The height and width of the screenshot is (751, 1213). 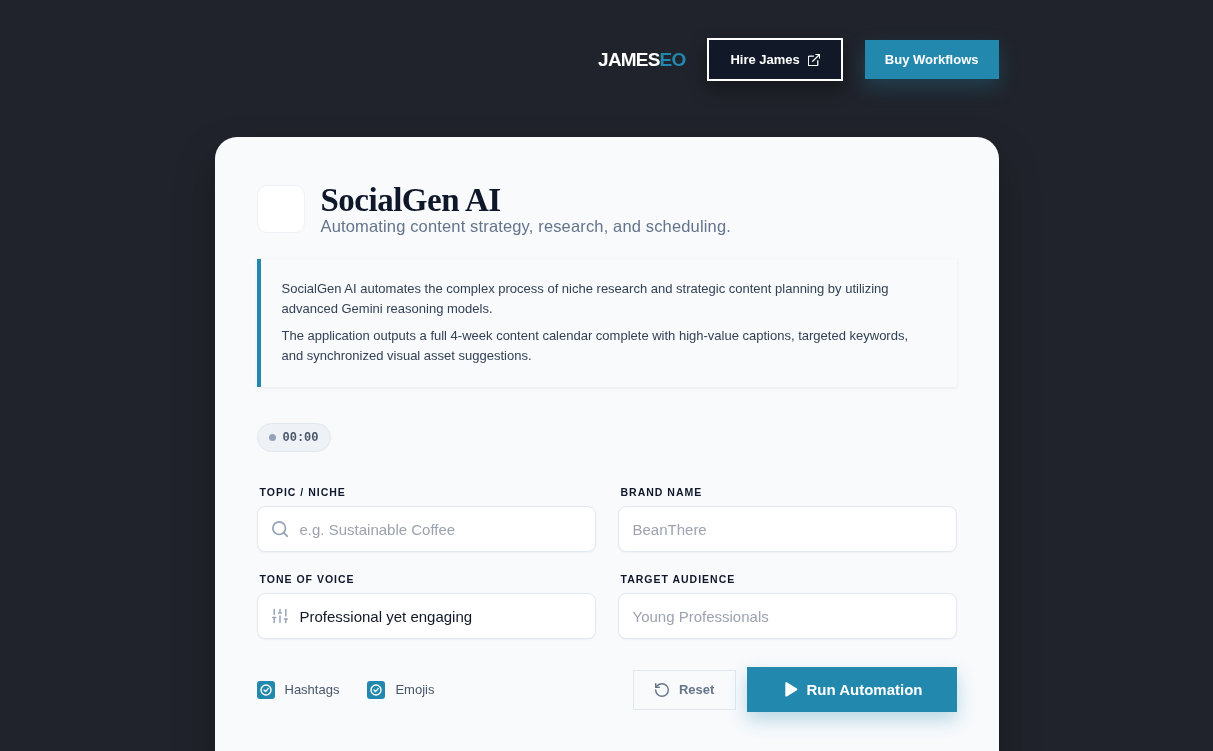 I want to click on input-field: Professional yet engaging, so click(x=426, y=616).